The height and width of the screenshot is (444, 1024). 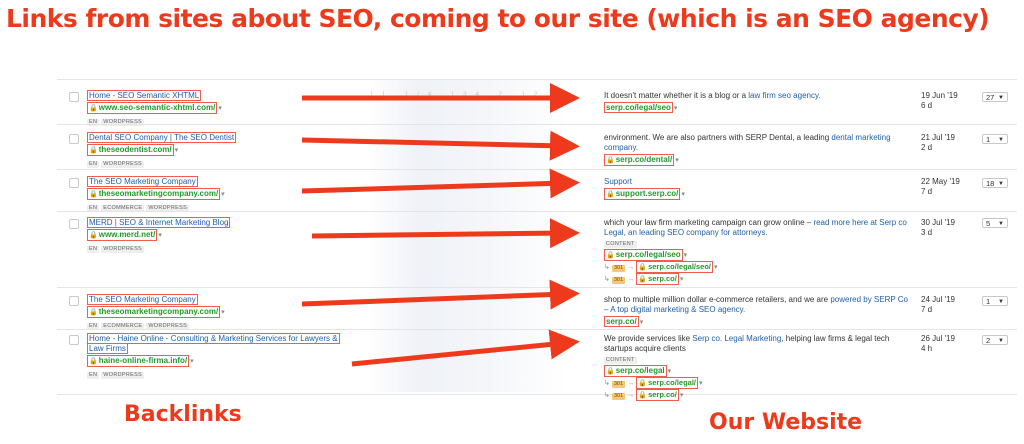 I want to click on target-url-link: 🔒serp.co/legal, so click(x=635, y=371).